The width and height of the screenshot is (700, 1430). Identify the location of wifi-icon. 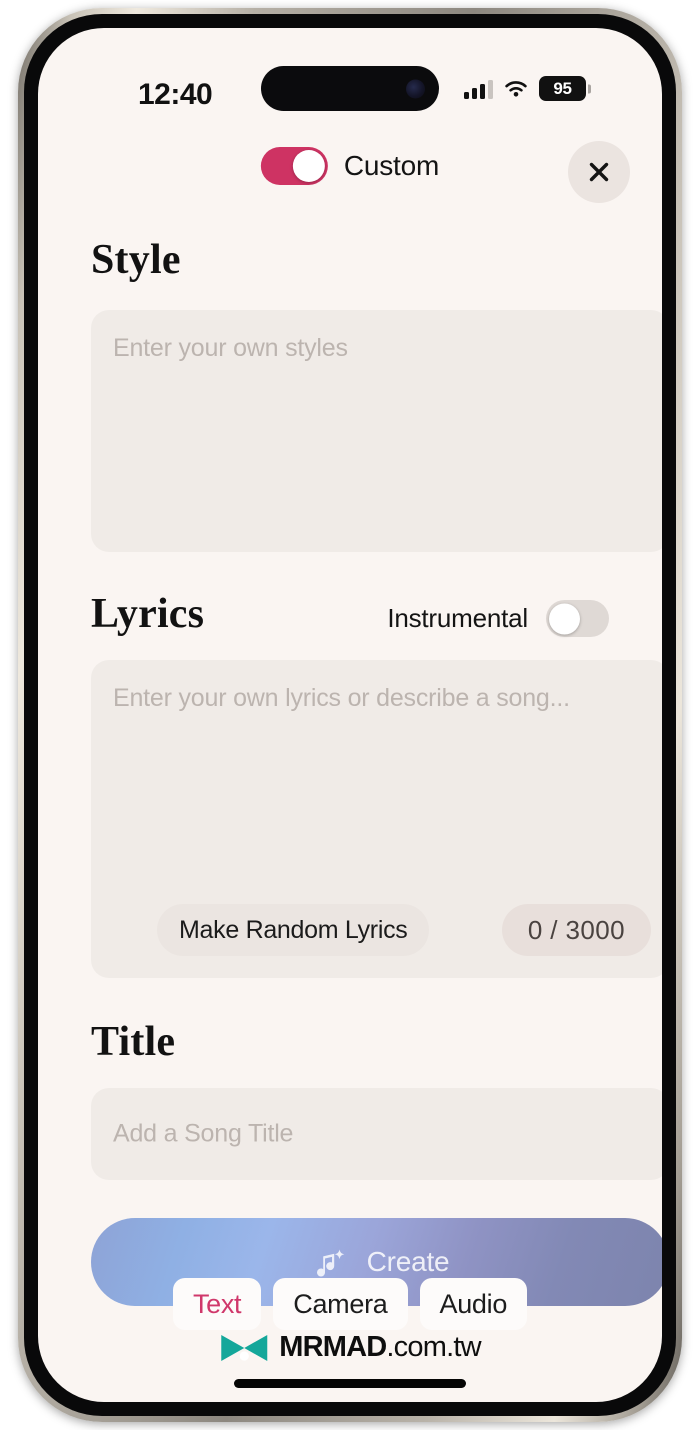
(516, 88).